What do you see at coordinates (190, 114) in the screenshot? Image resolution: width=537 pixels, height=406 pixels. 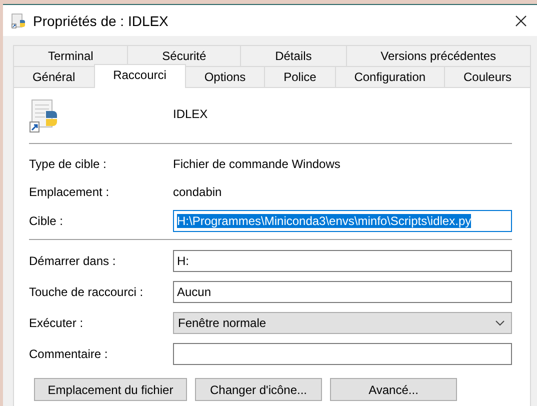 I see `shortcut-name: IDLEX` at bounding box center [190, 114].